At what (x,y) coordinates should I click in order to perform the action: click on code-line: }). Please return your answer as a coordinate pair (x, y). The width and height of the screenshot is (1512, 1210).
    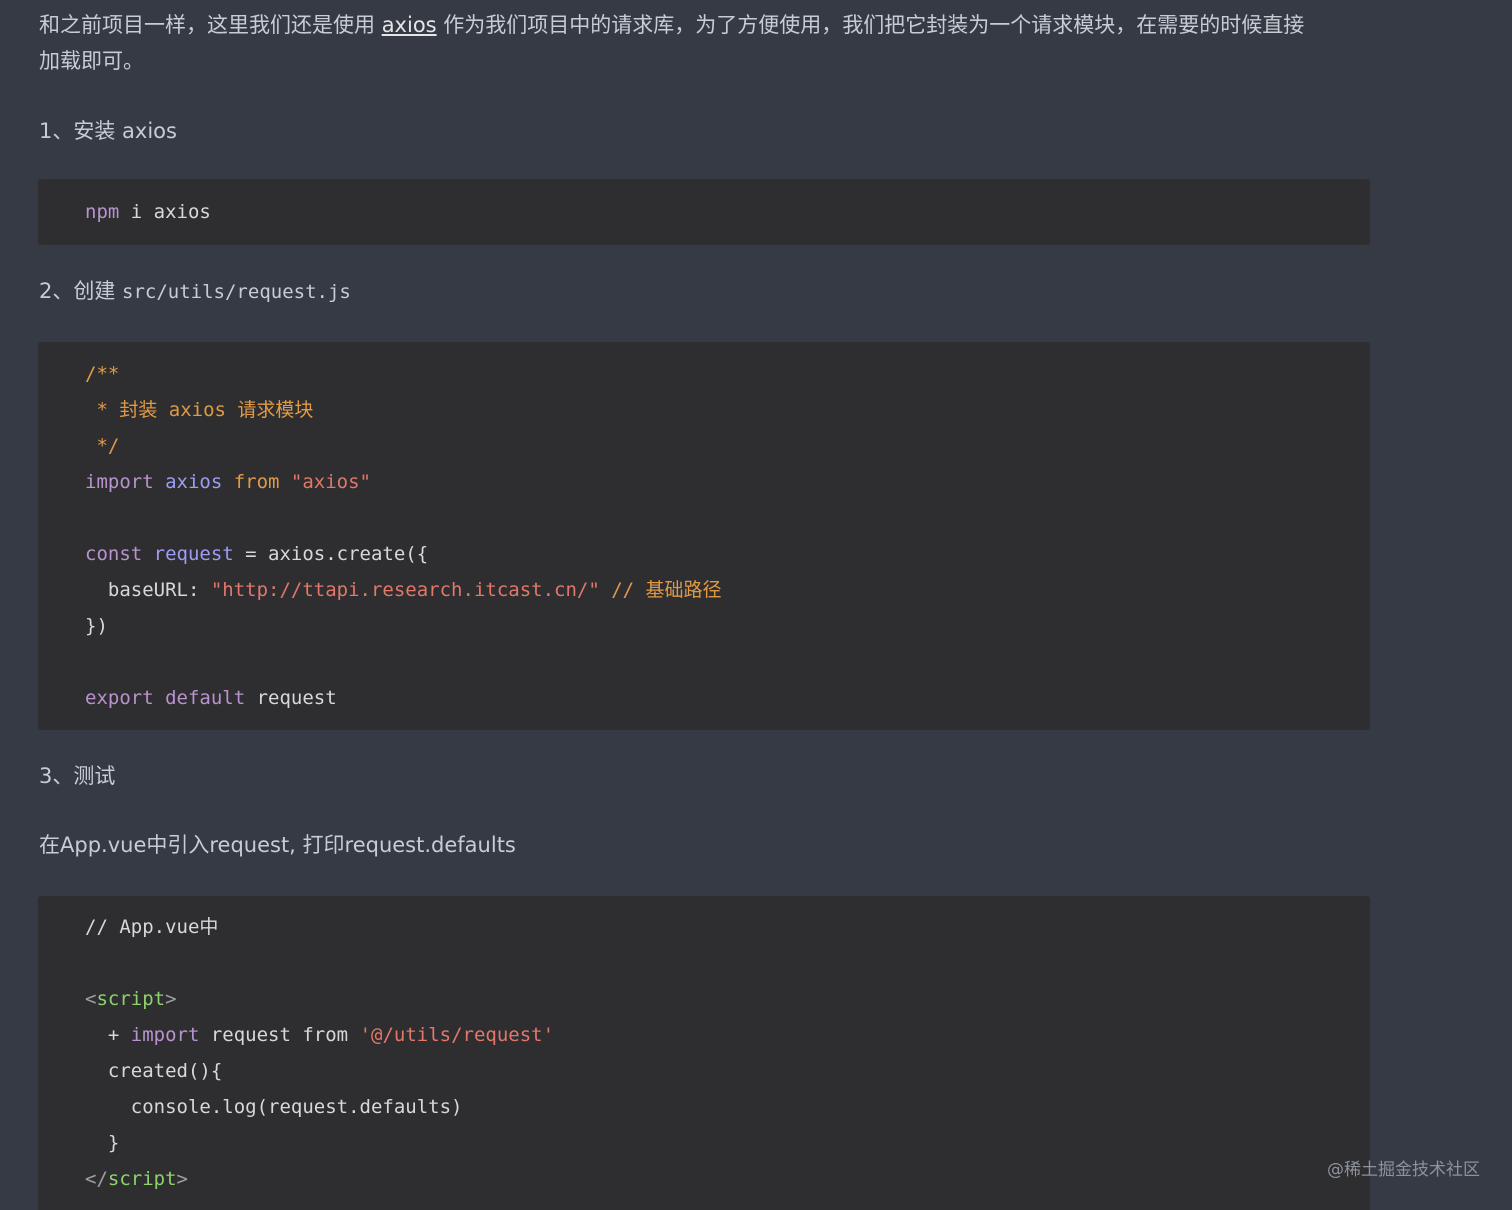
    Looking at the image, I should click on (96, 626).